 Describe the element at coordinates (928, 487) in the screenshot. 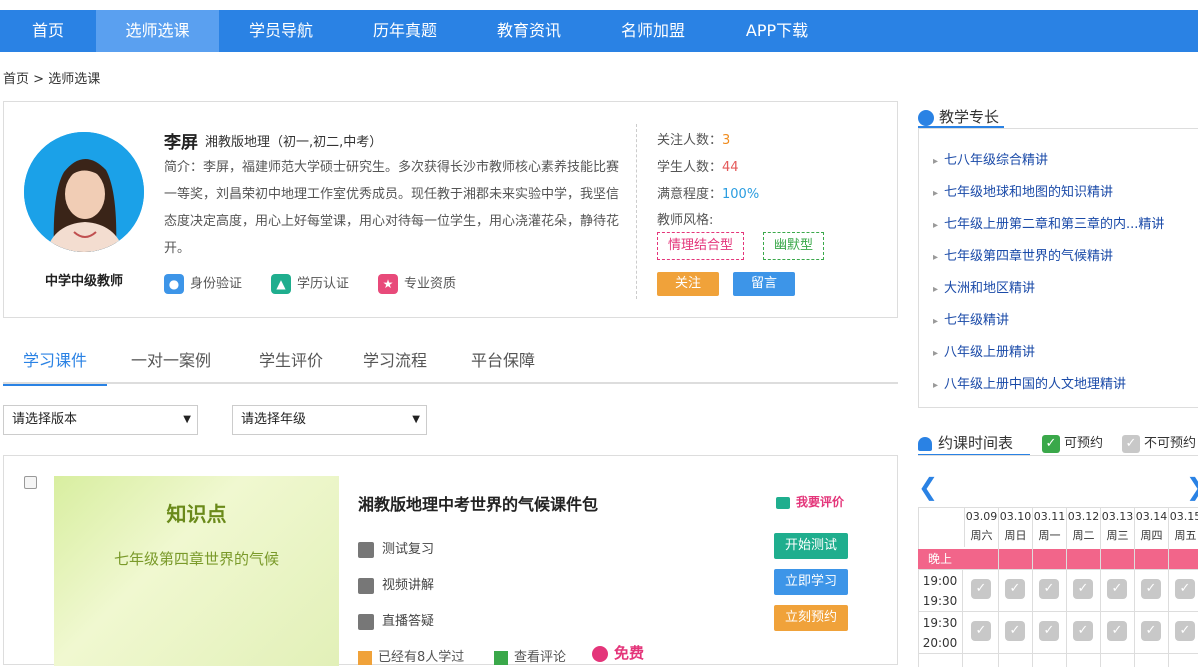

I see `prev-week-arrow-icon: ❮` at that location.